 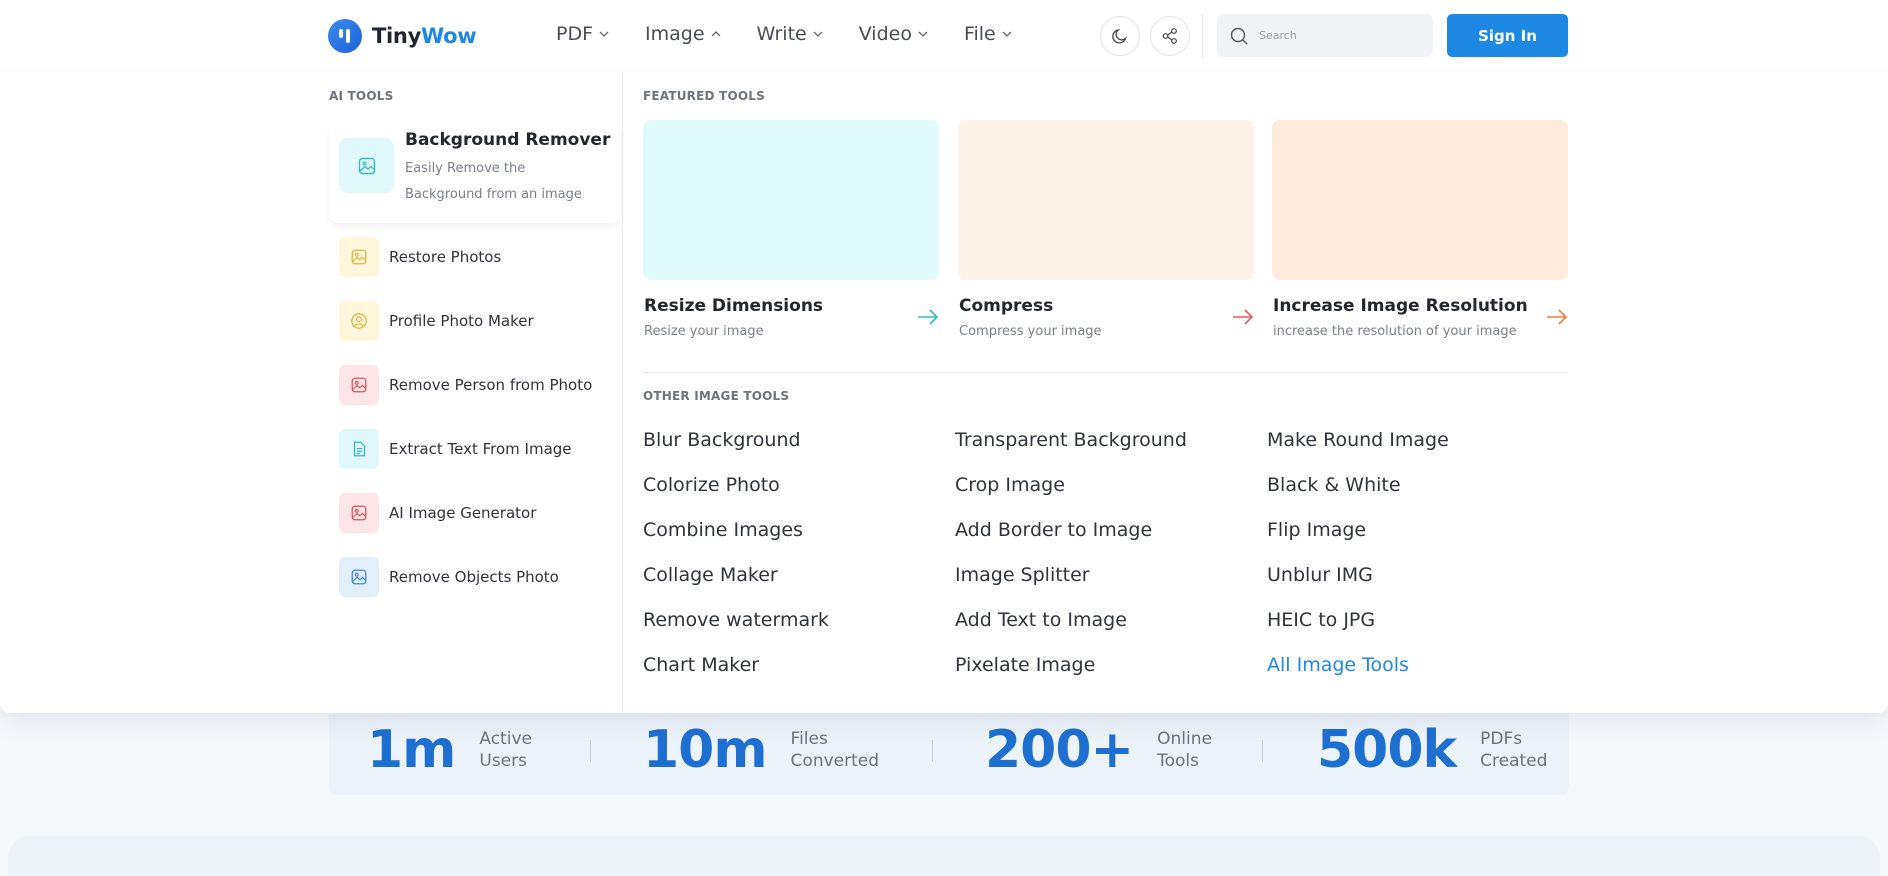 What do you see at coordinates (1387, 750) in the screenshot?
I see `stat-value: 500k` at bounding box center [1387, 750].